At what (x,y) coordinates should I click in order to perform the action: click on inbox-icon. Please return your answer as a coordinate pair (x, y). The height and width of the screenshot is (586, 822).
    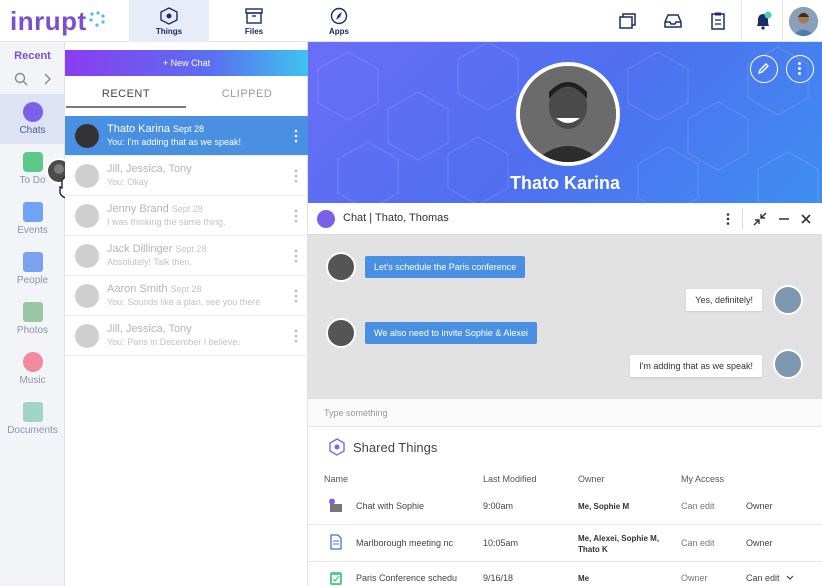
    Looking at the image, I should click on (673, 21).